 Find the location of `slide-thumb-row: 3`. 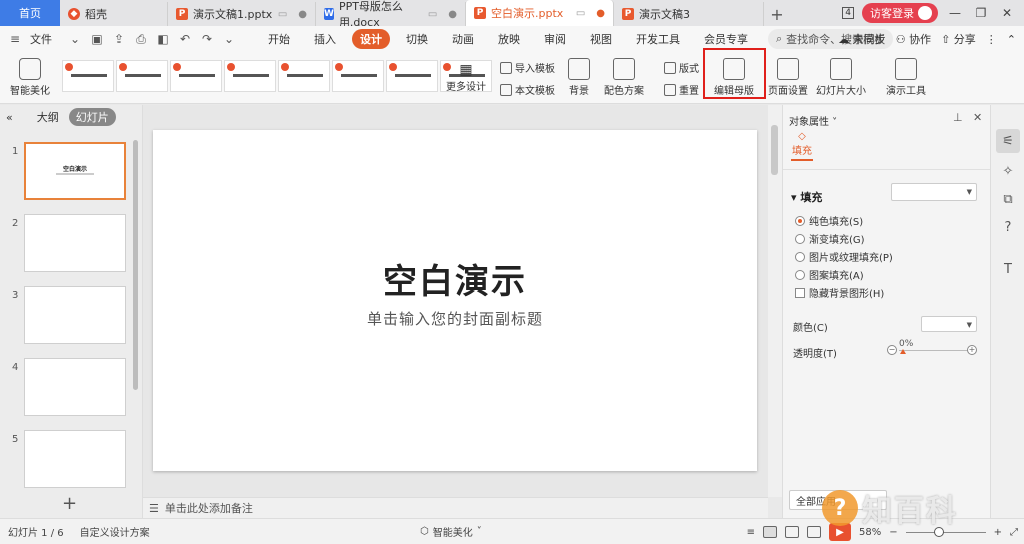

slide-thumb-row: 3 is located at coordinates (67, 316).